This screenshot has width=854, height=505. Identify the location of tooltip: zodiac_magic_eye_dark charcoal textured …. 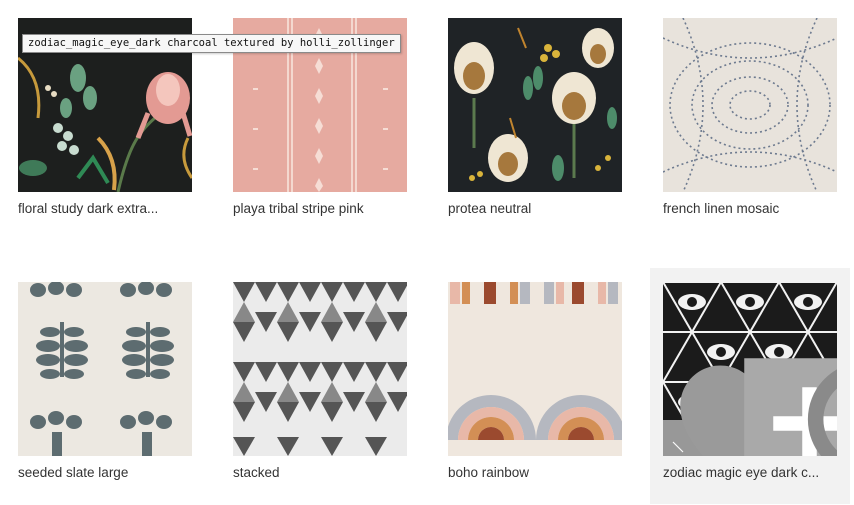
(211, 43).